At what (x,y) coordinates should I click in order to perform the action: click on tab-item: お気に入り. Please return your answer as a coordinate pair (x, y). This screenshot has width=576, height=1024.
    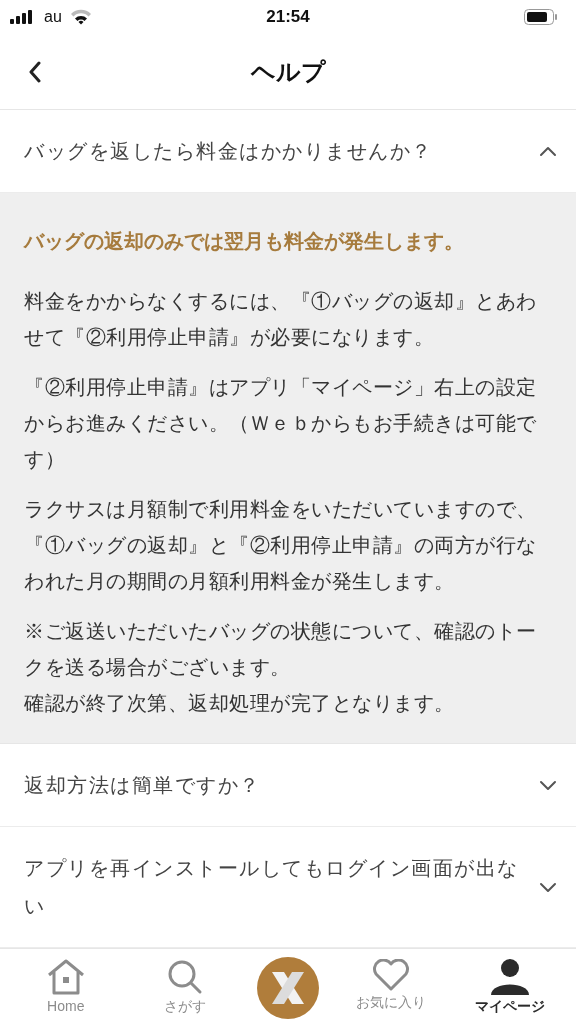
    Looking at the image, I should click on (390, 984).